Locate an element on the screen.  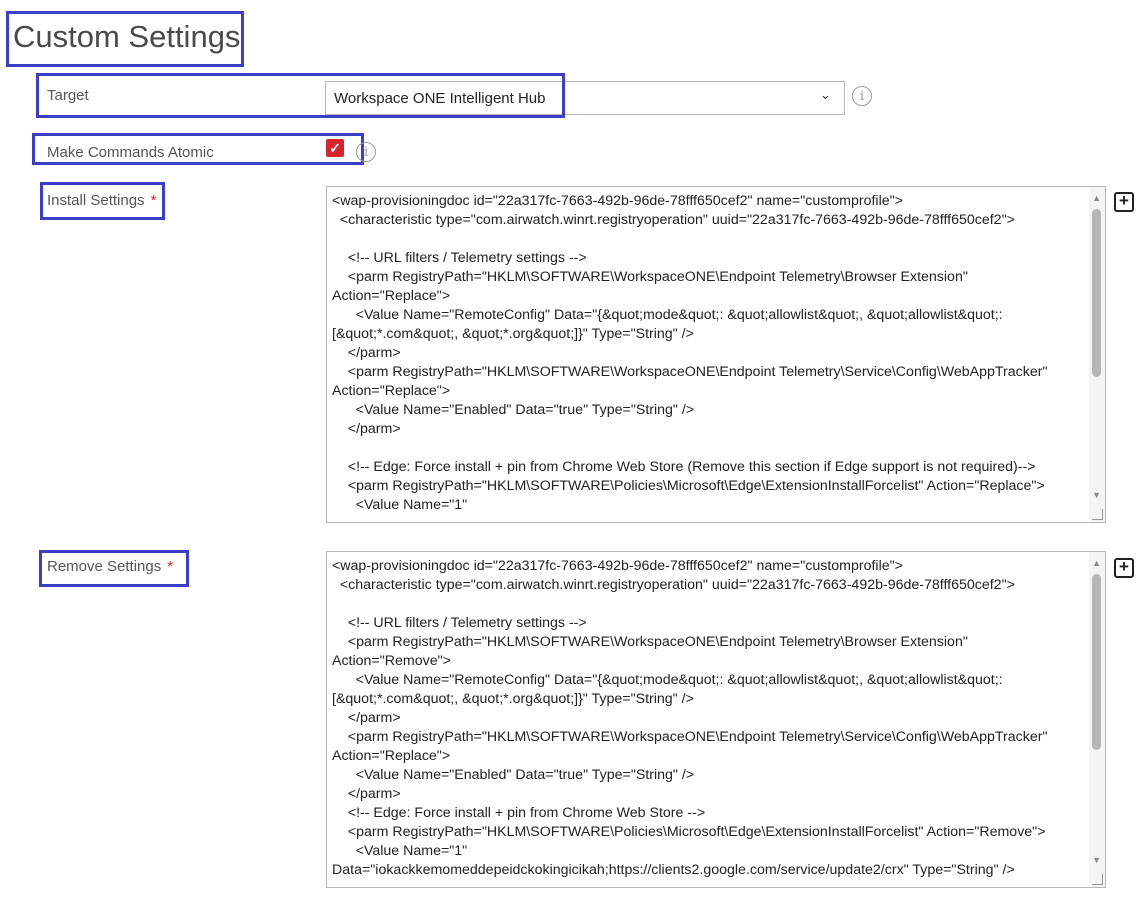
remove-add-button: + is located at coordinates (1124, 568).